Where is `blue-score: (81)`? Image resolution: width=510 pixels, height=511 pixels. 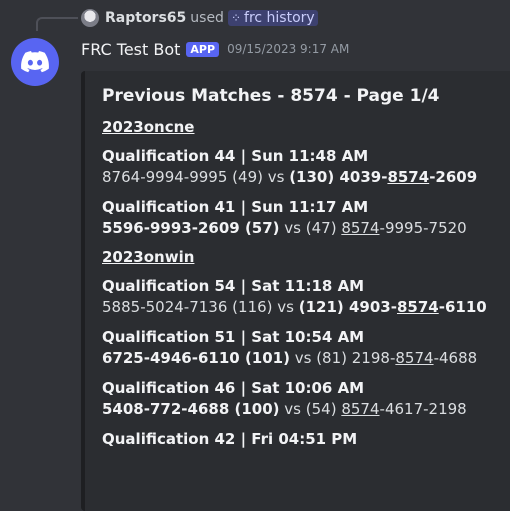
blue-score: (81) is located at coordinates (334, 358).